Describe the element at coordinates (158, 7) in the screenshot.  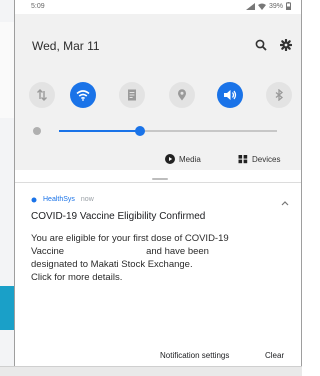
I see `status-bar: 5:09 39%` at that location.